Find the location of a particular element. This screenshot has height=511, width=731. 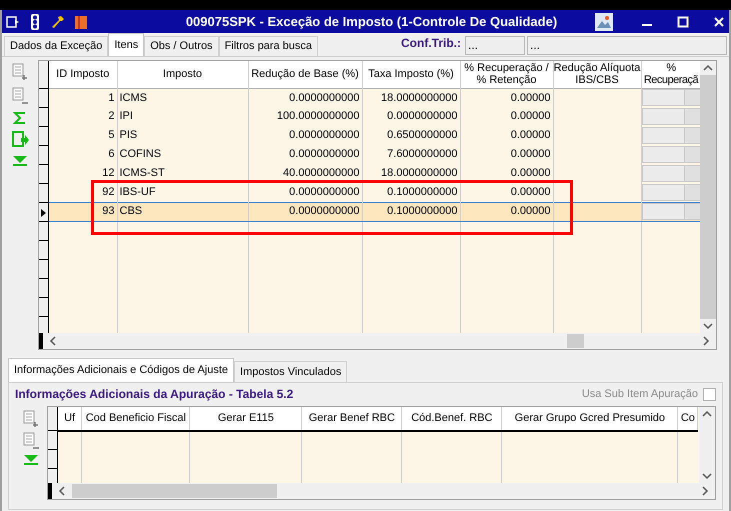

table-cell: 2 is located at coordinates (83, 116).